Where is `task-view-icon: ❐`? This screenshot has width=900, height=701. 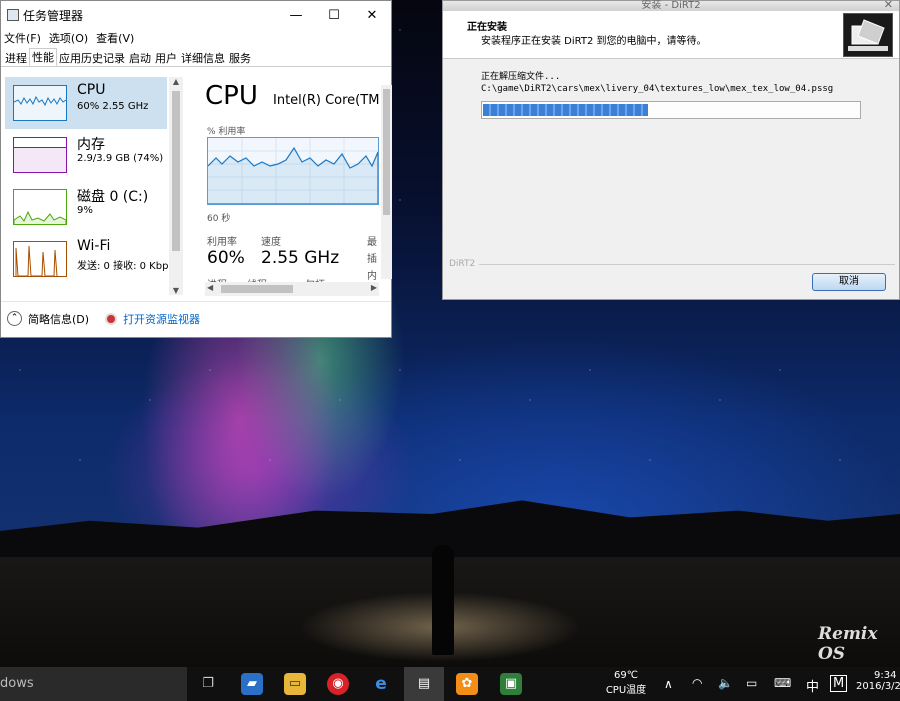 task-view-icon: ❐ is located at coordinates (208, 684).